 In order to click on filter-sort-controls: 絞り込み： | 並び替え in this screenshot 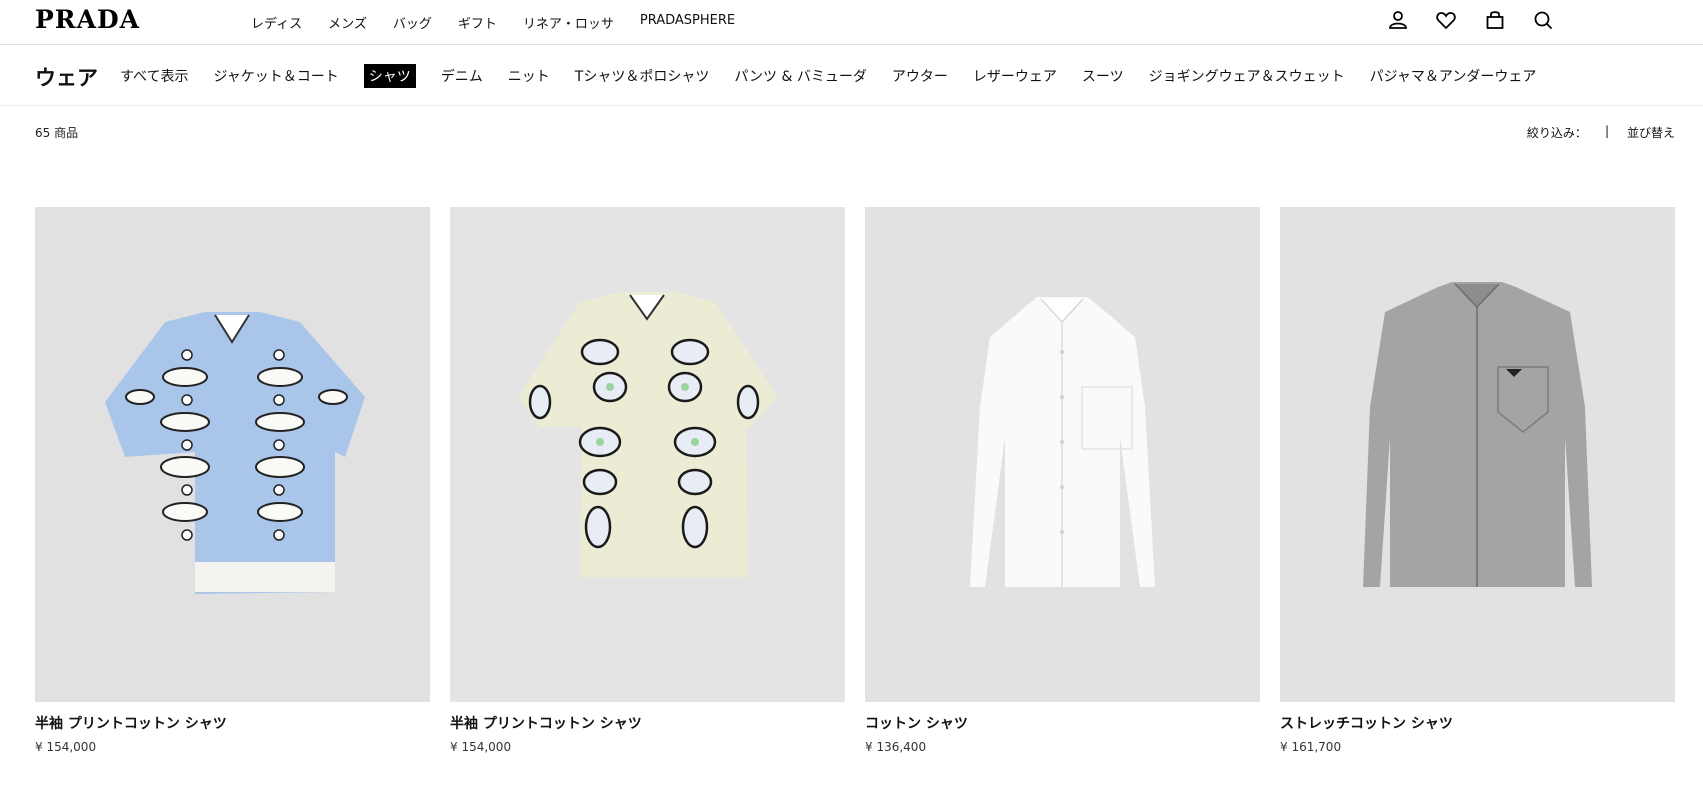, I will do `click(1601, 132)`.